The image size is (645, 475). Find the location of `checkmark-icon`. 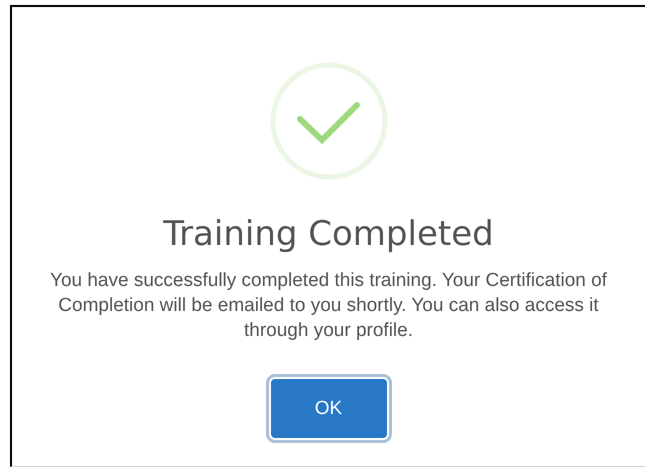

checkmark-icon is located at coordinates (329, 121).